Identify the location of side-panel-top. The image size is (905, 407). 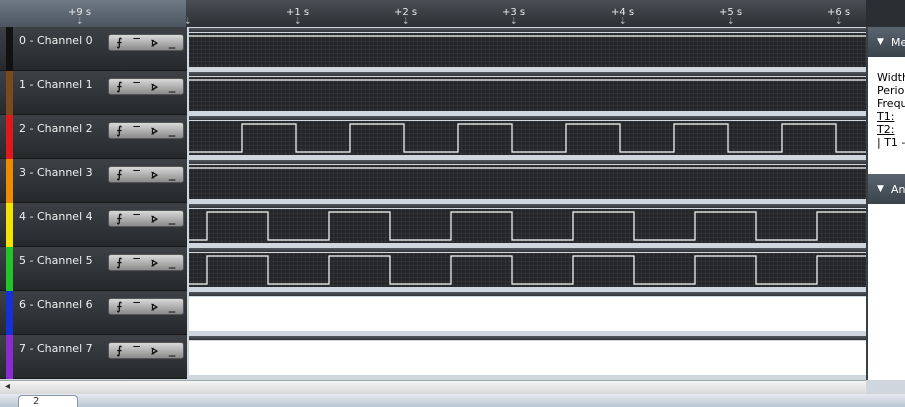
(885, 13).